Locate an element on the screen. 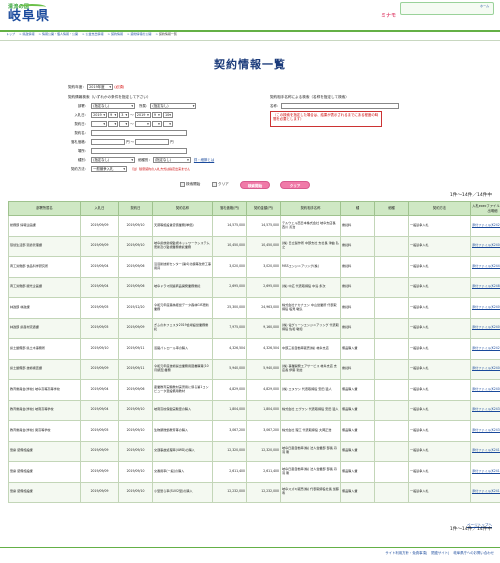 The image size is (500, 563). table-cell: 12,232,000 is located at coordinates (263, 492).